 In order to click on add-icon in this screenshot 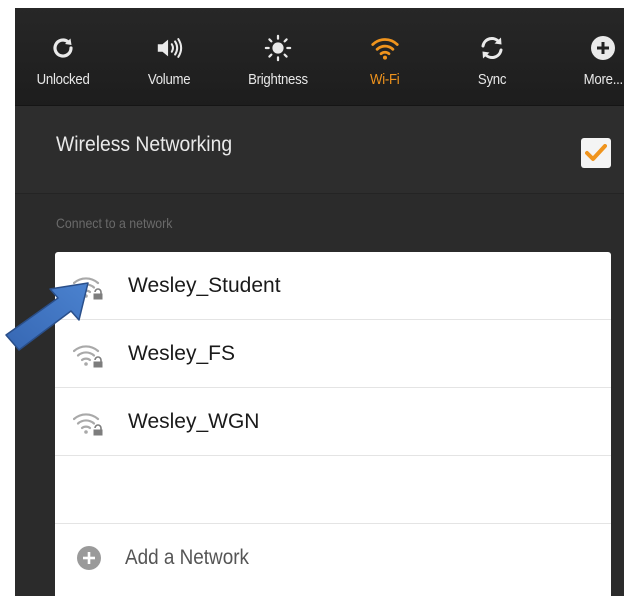, I will do `click(89, 558)`.